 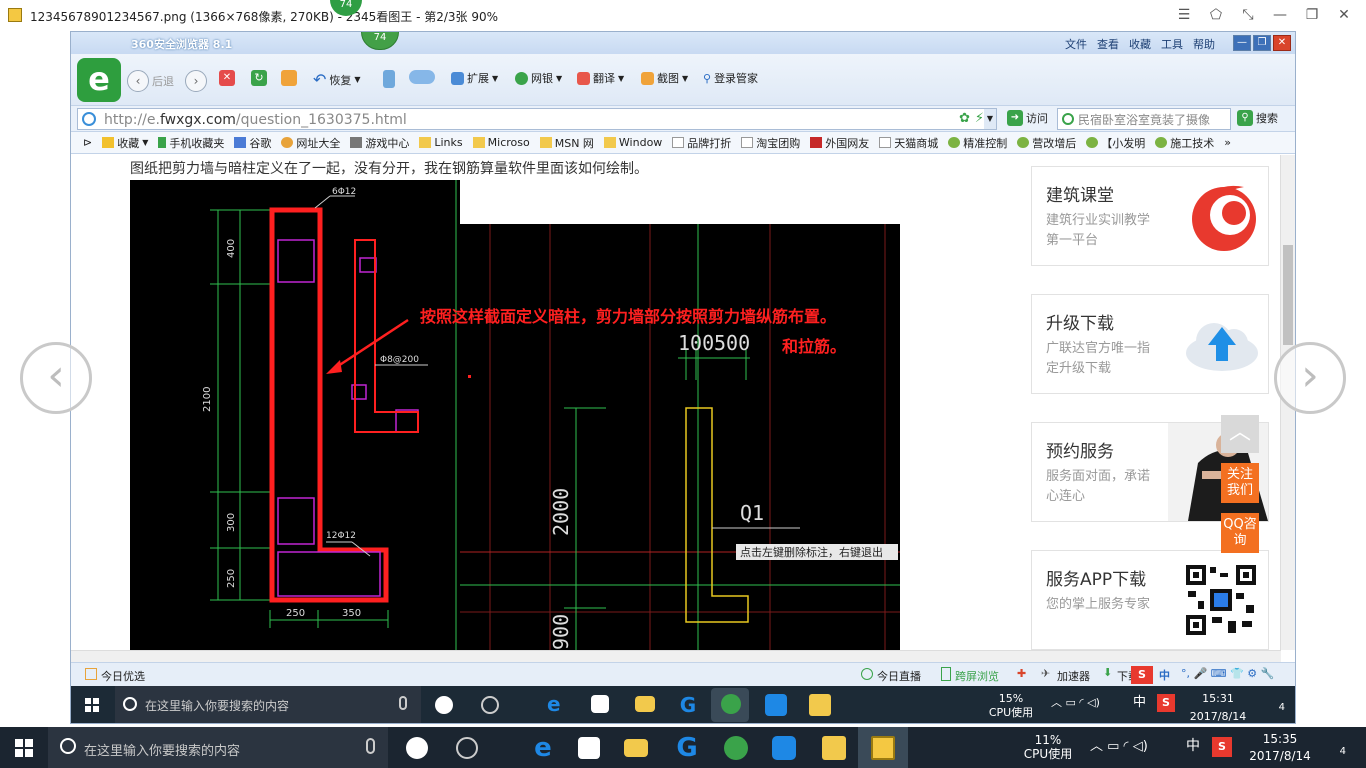 What do you see at coordinates (1248, 15) in the screenshot?
I see `fullscreen-icon: ⤡` at bounding box center [1248, 15].